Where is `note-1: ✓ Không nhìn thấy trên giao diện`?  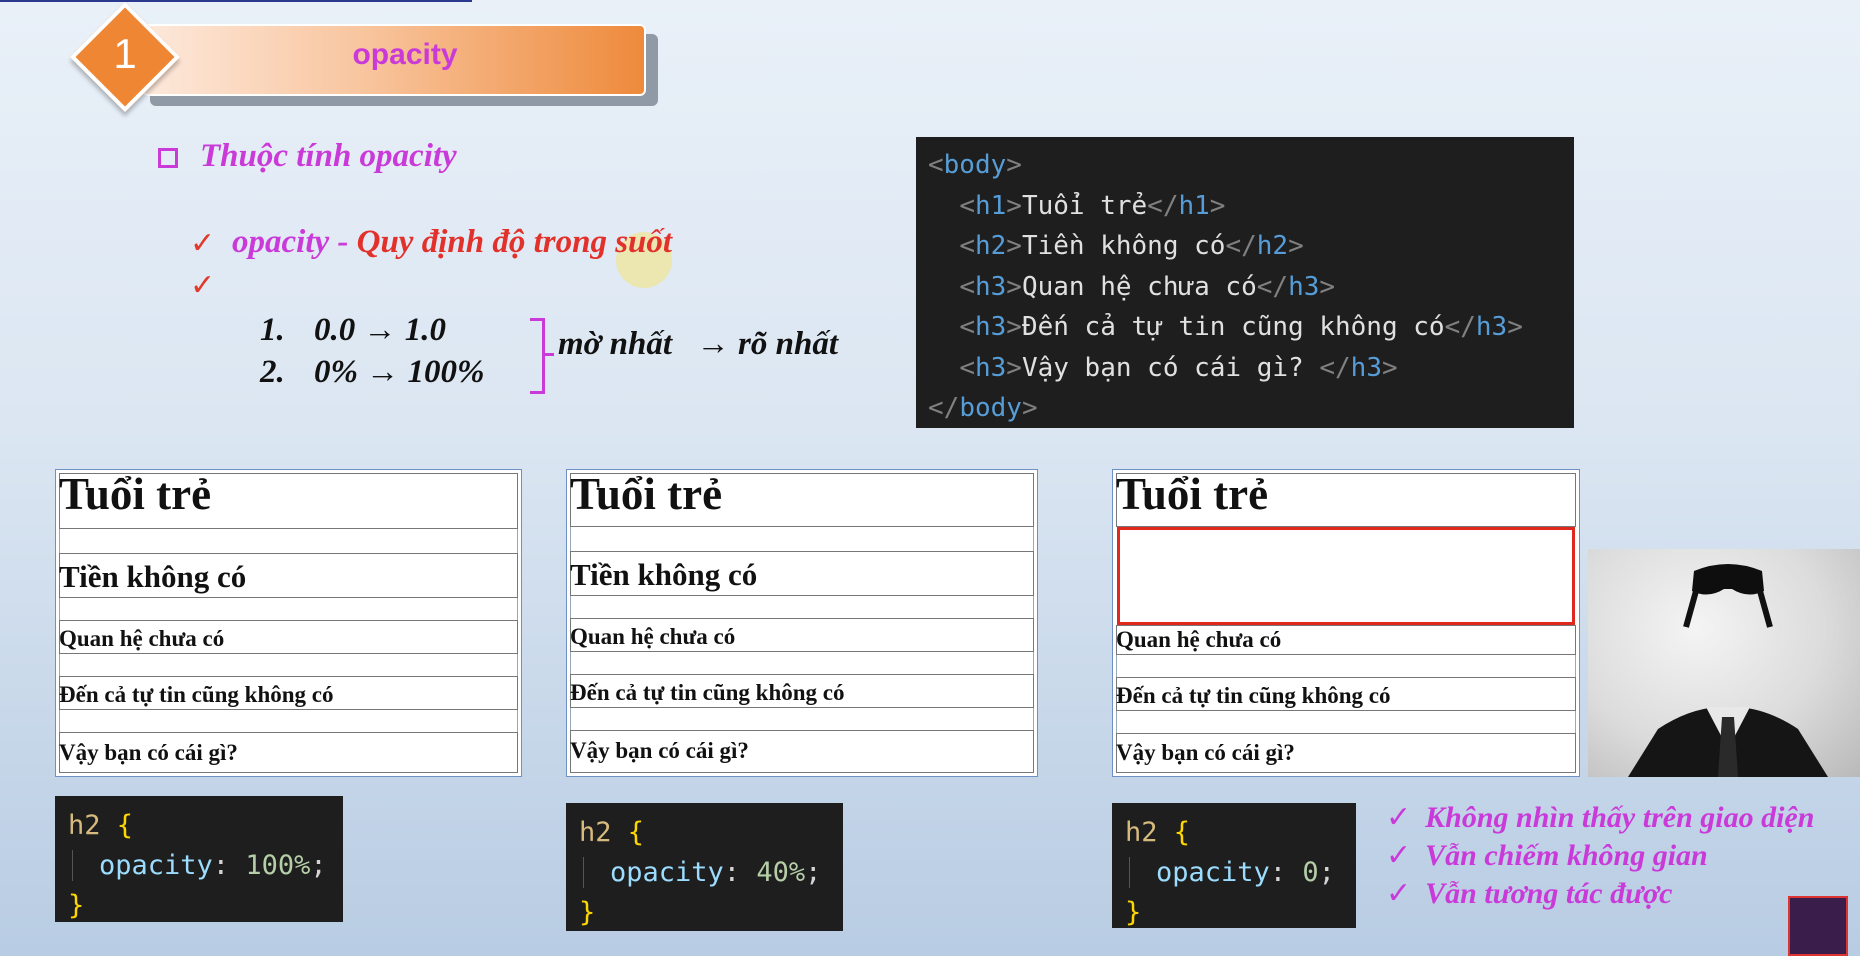 note-1: ✓ Không nhìn thấy trên giao diện is located at coordinates (1600, 817).